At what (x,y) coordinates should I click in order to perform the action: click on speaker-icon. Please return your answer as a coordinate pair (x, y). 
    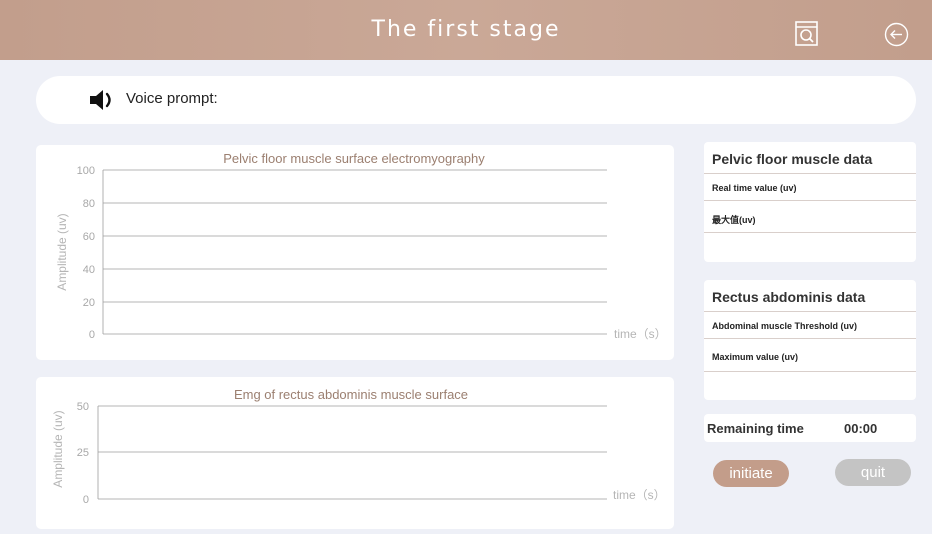
    Looking at the image, I should click on (100, 100).